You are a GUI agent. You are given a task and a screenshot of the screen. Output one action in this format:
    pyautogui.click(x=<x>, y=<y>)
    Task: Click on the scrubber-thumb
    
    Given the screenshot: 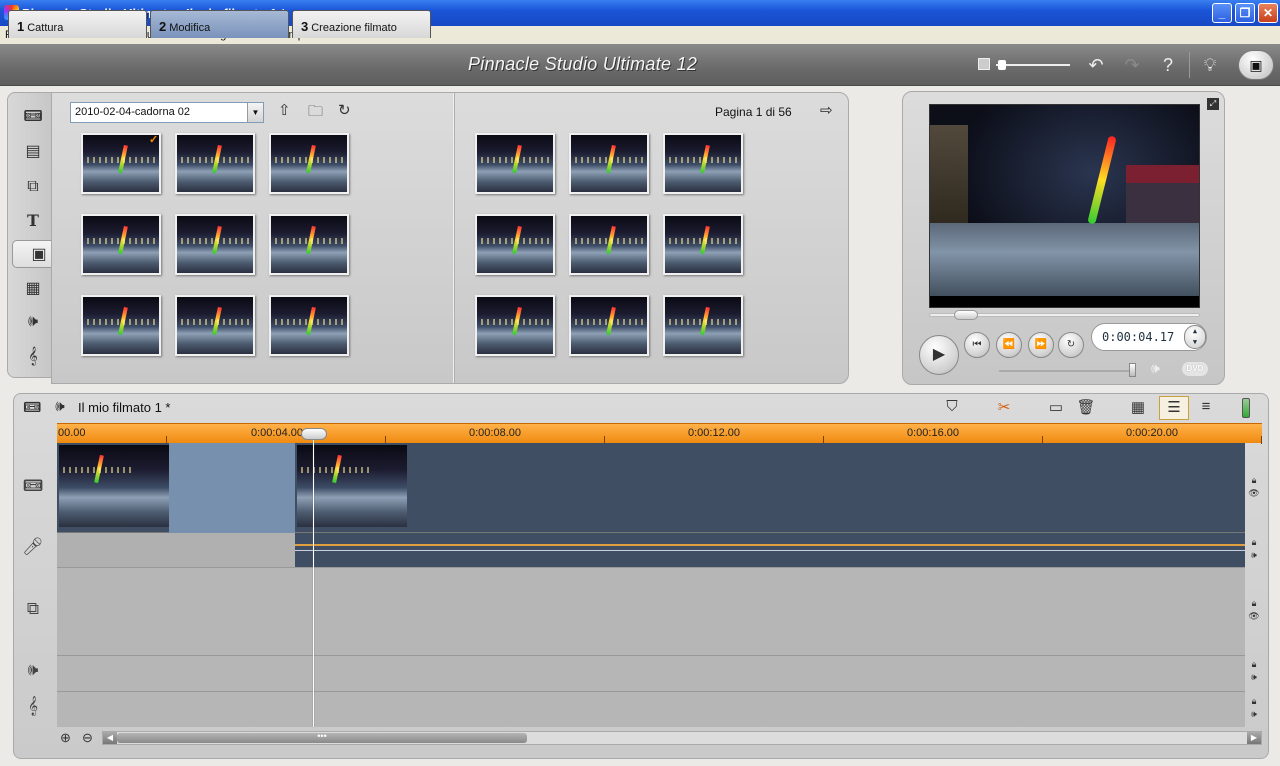 What is the action you would take?
    pyautogui.click(x=966, y=315)
    